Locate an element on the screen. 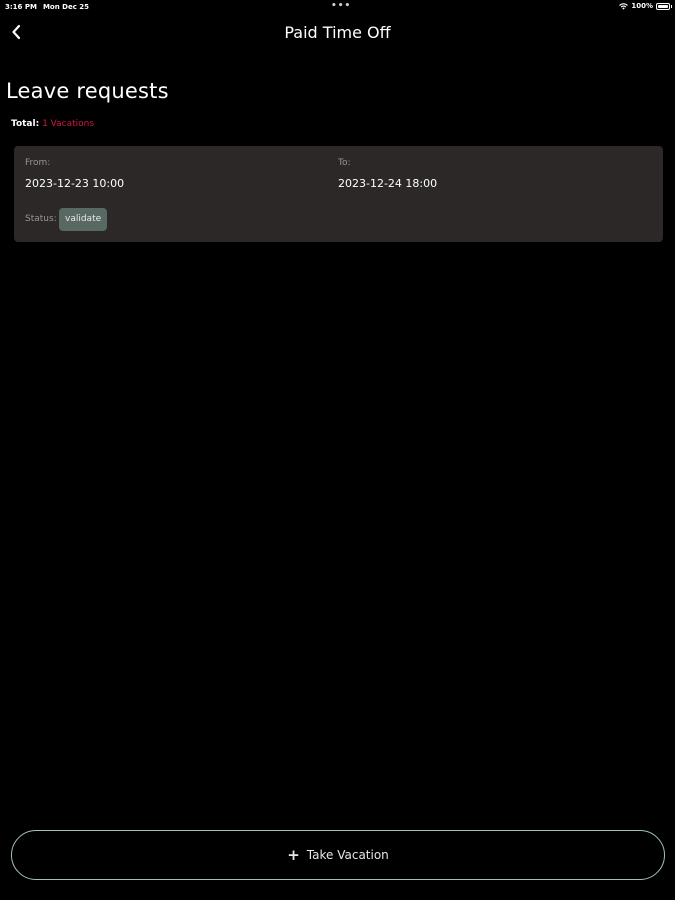 This screenshot has height=900, width=675. battery-icon is located at coordinates (664, 6).